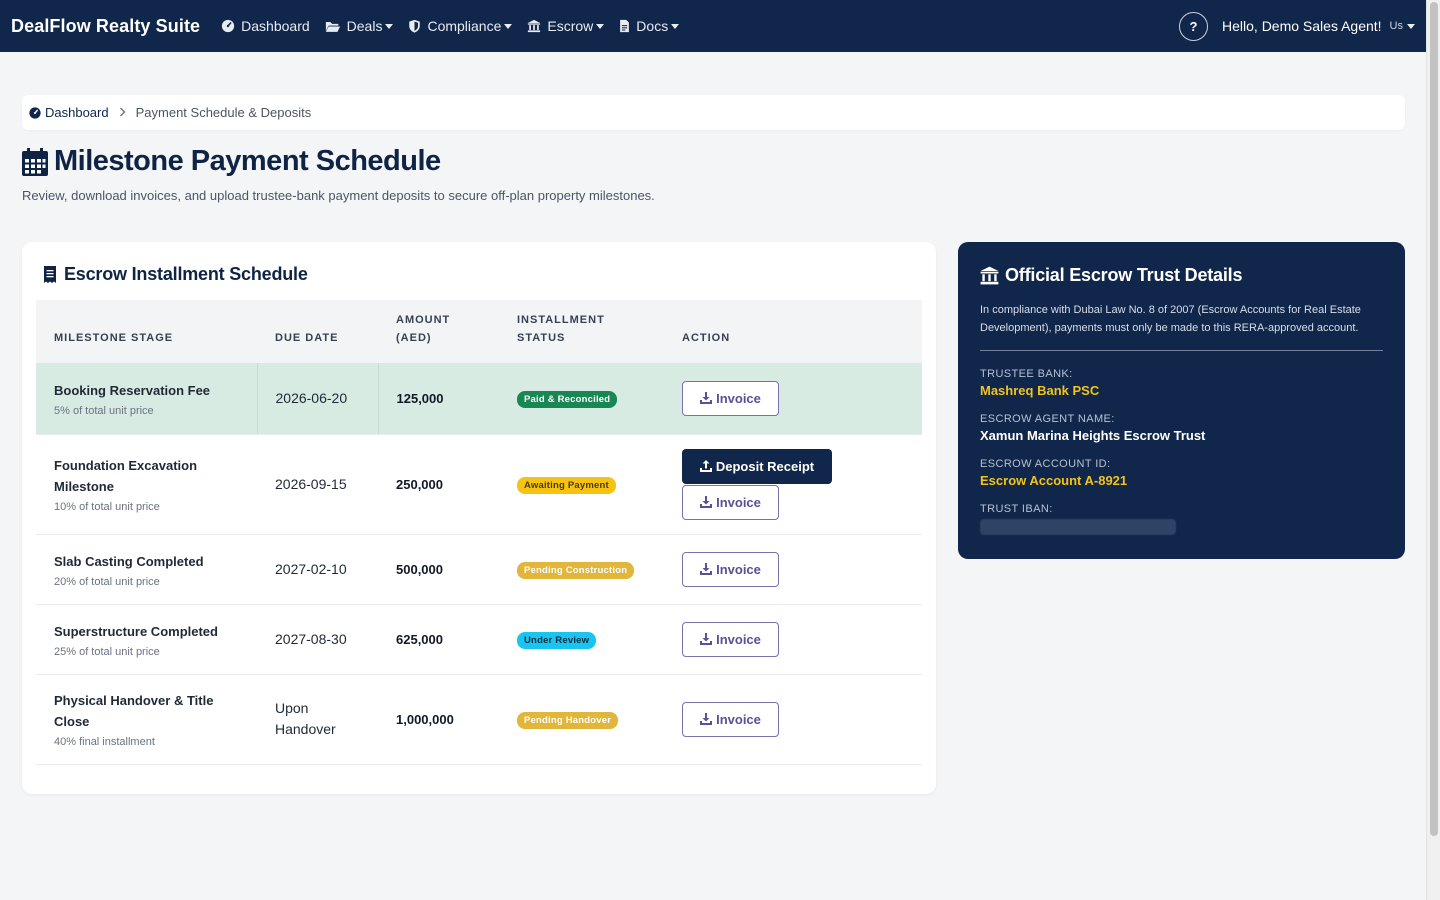 This screenshot has width=1440, height=900. I want to click on nav-right: ? Hello, Demo Sales Agent! Us, so click(1297, 26).